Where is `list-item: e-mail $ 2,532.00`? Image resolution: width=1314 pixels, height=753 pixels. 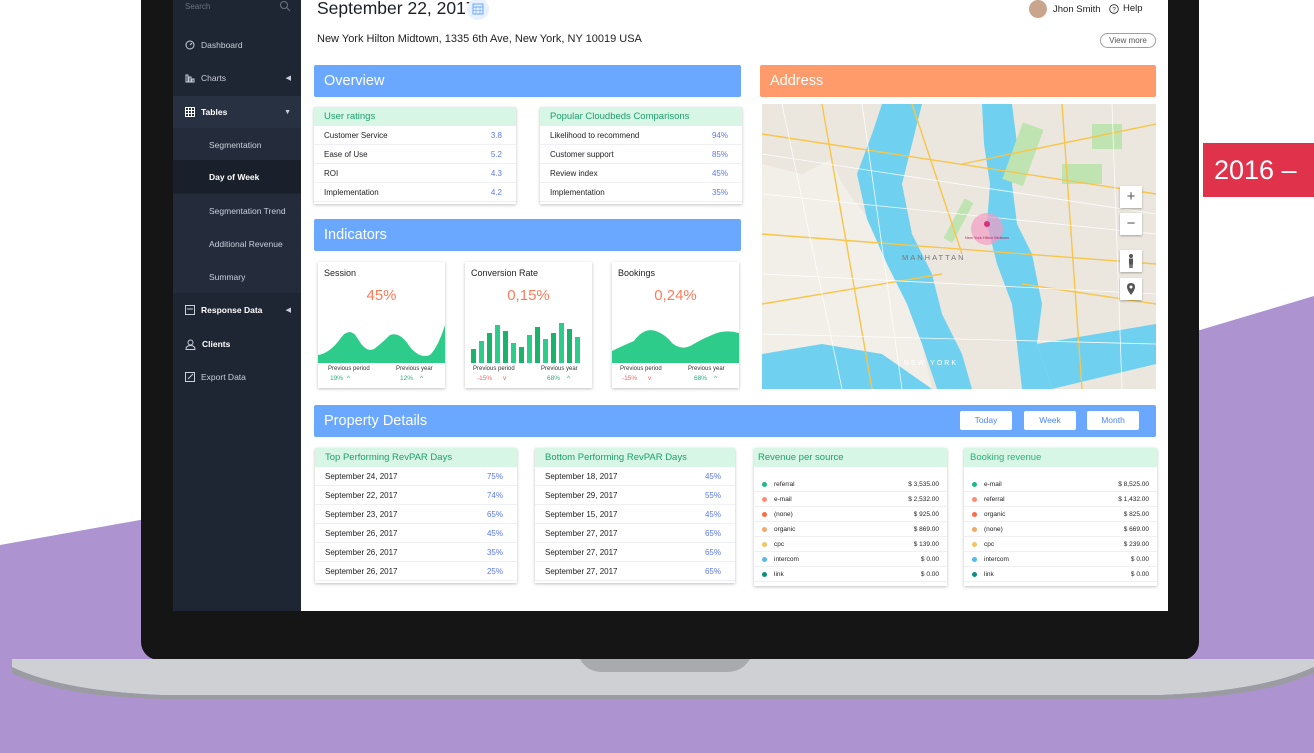 list-item: e-mail $ 2,532.00 is located at coordinates (850, 499).